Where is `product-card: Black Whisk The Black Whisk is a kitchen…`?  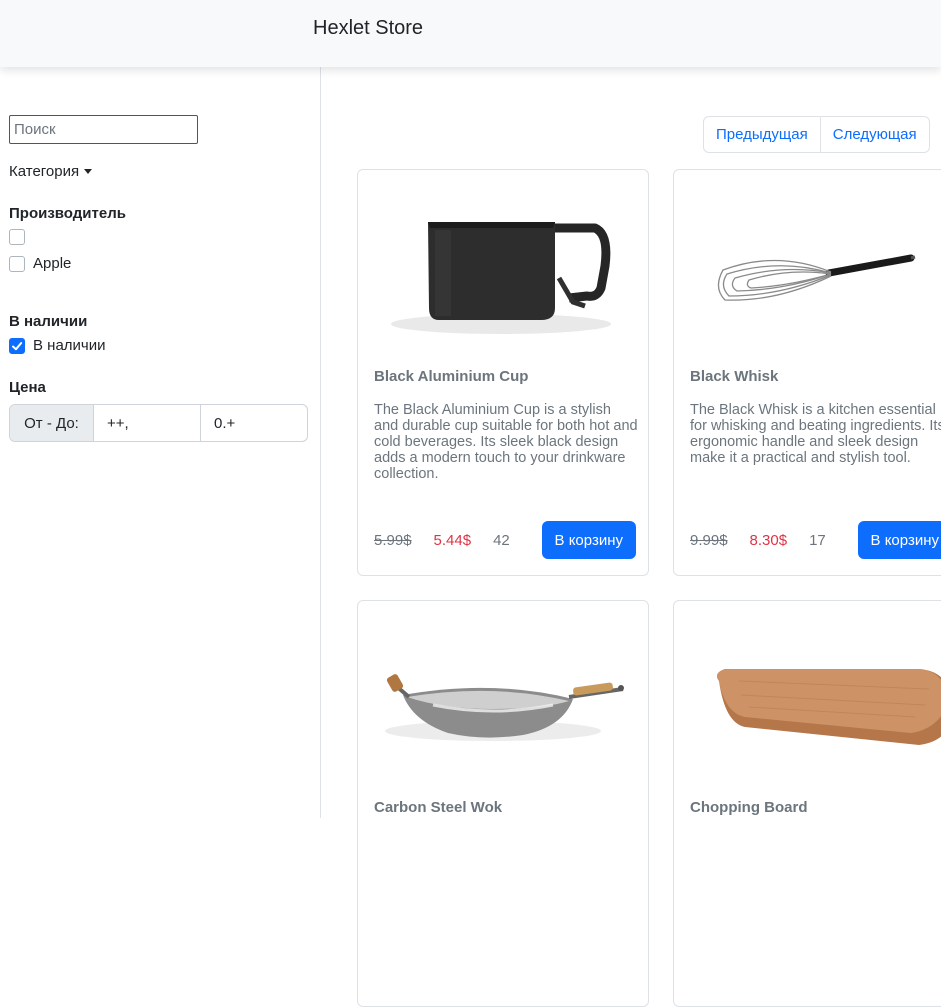 product-card: Black Whisk The Black Whisk is a kitchen… is located at coordinates (807, 372).